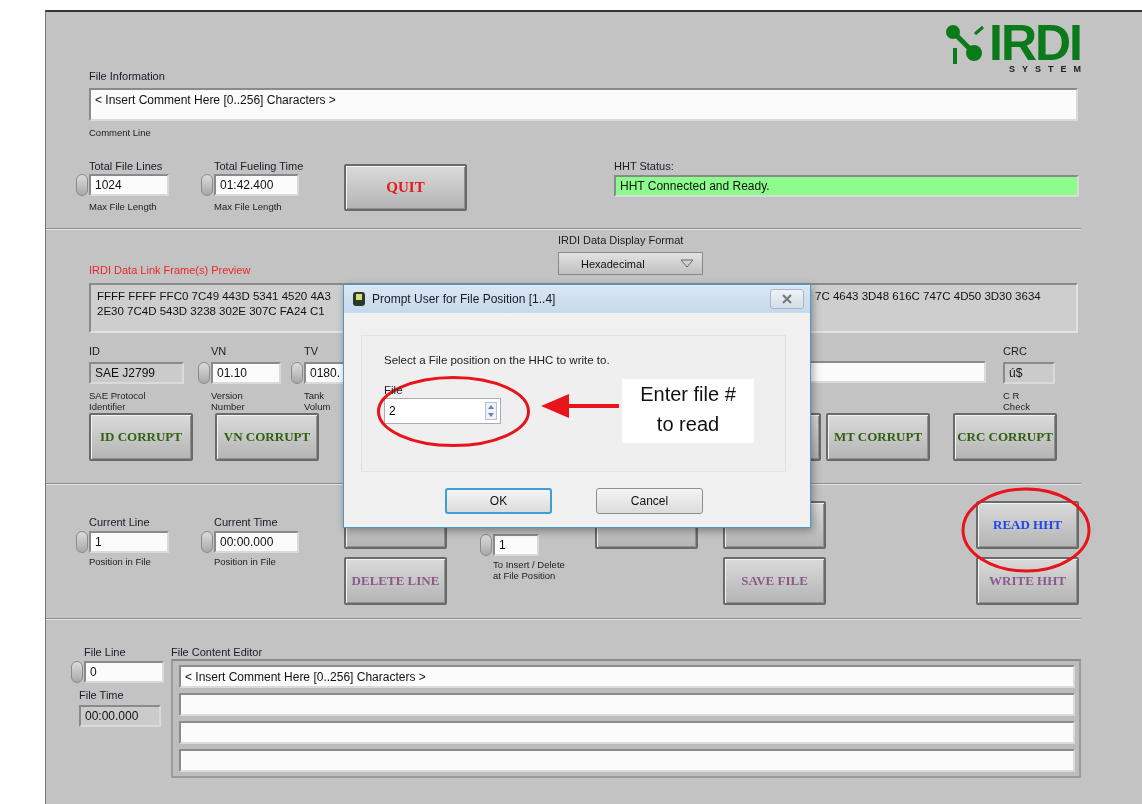  What do you see at coordinates (117, 401) in the screenshot?
I see `field-caption: SAE Protocol Identifier` at bounding box center [117, 401].